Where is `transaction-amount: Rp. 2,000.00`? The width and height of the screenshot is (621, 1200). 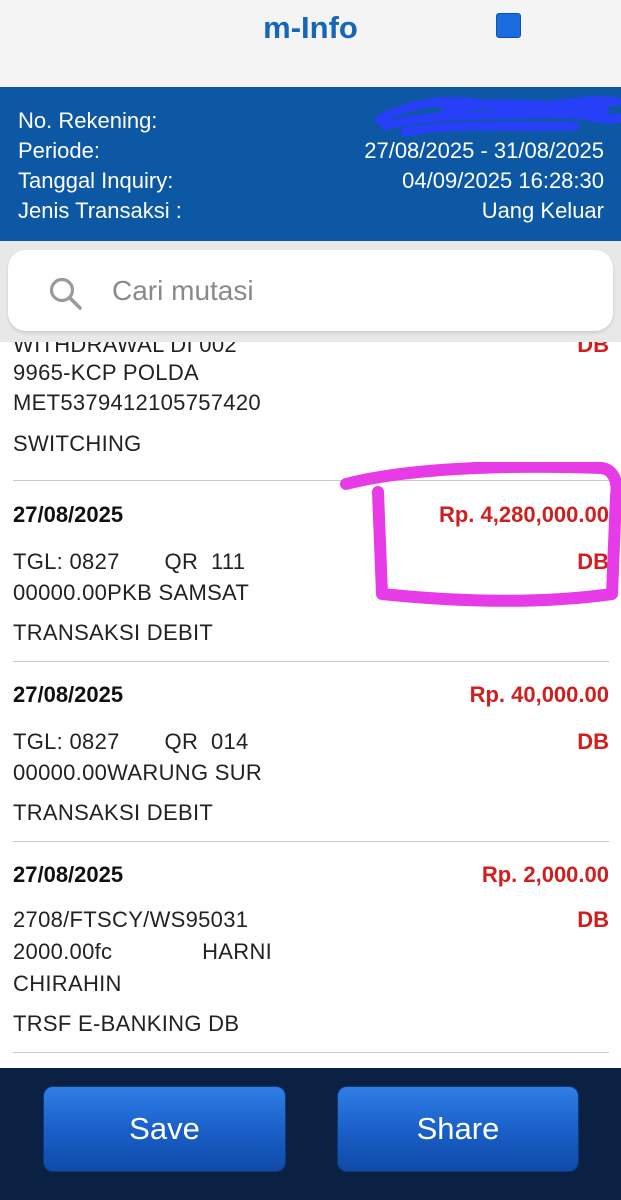
transaction-amount: Rp. 2,000.00 is located at coordinates (545, 874).